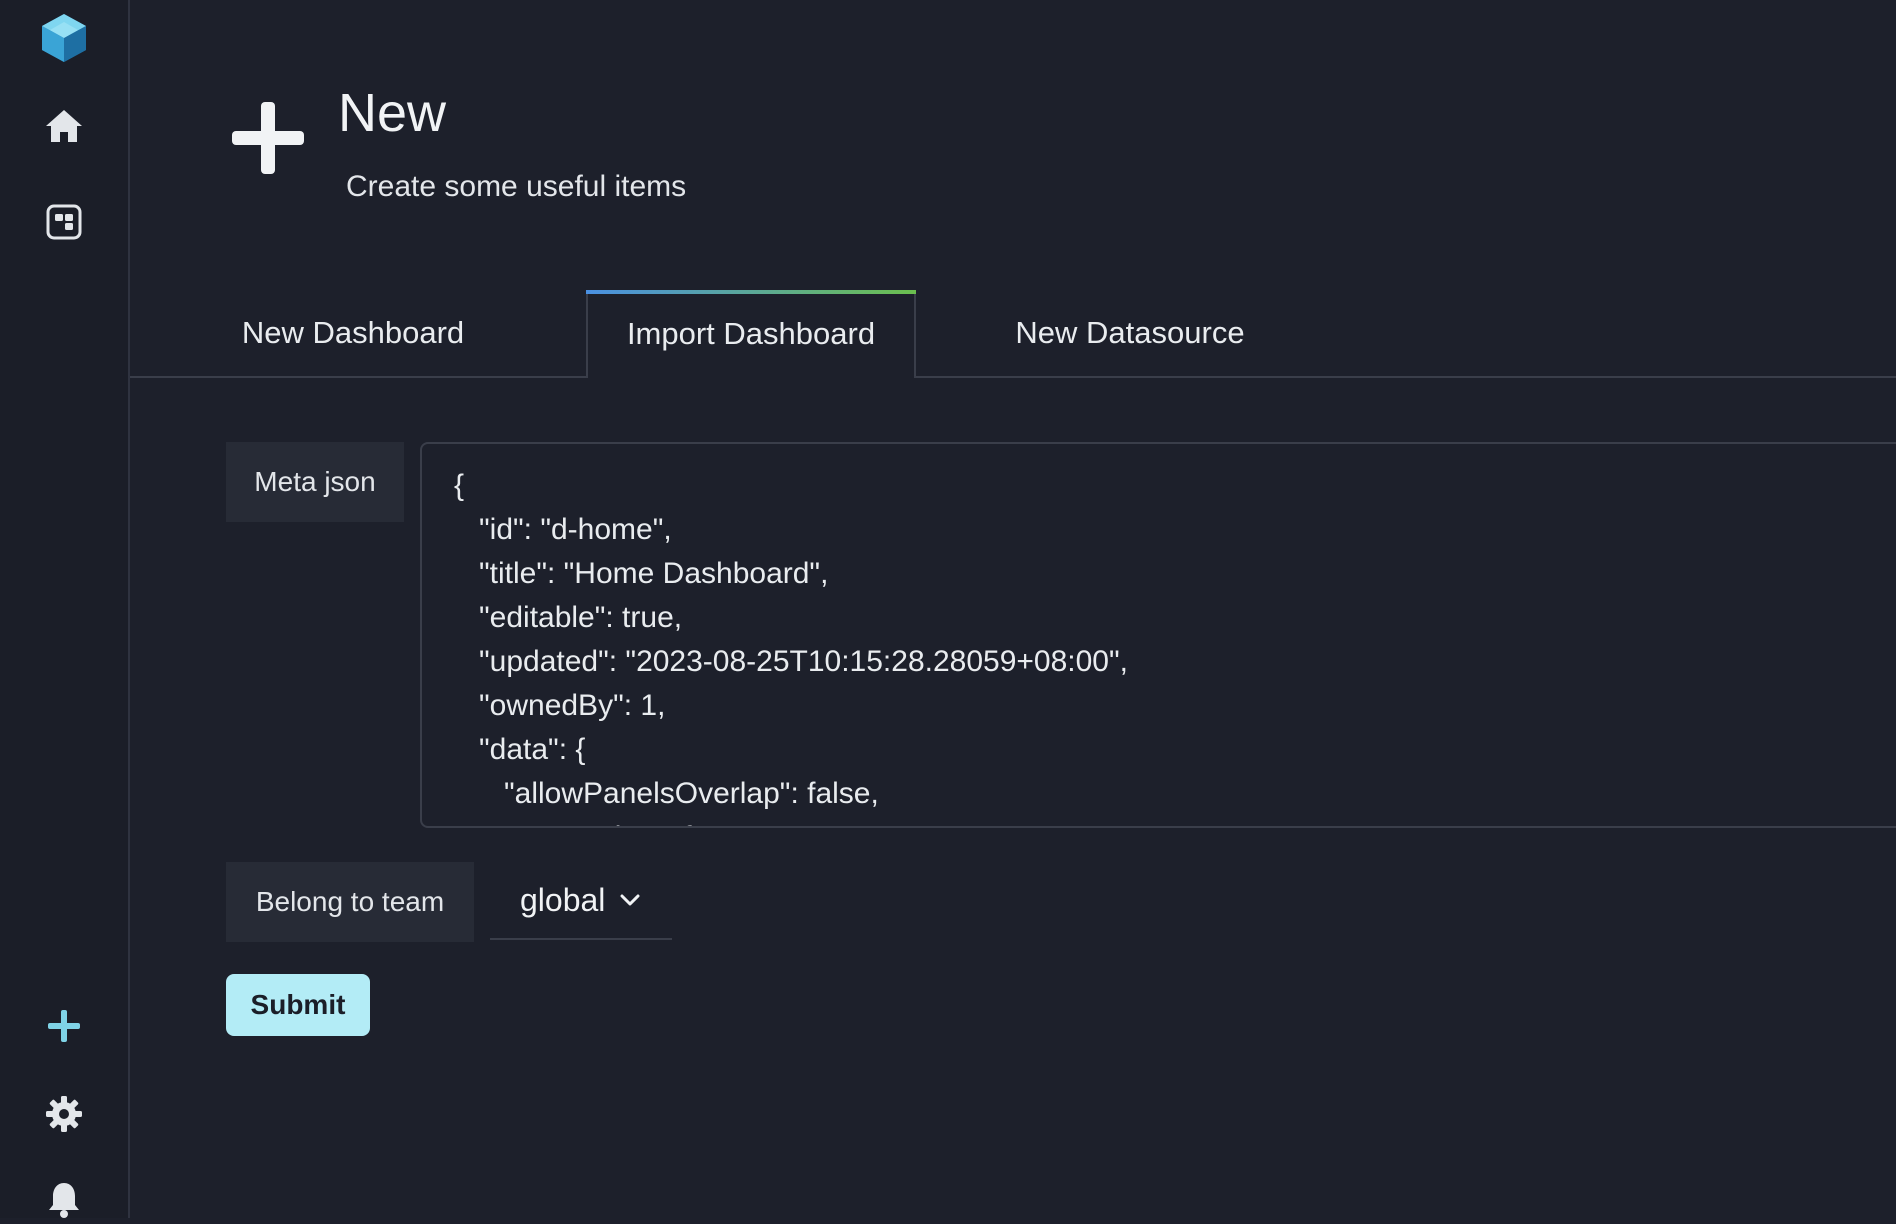  What do you see at coordinates (353, 333) in the screenshot?
I see `tab-new-dashboard: New Dashboard` at bounding box center [353, 333].